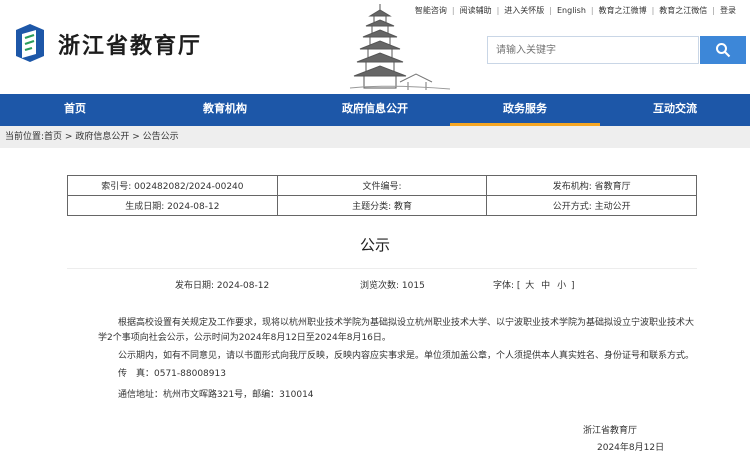  I want to click on view-count: 浏览次数: 1015, so click(392, 286).